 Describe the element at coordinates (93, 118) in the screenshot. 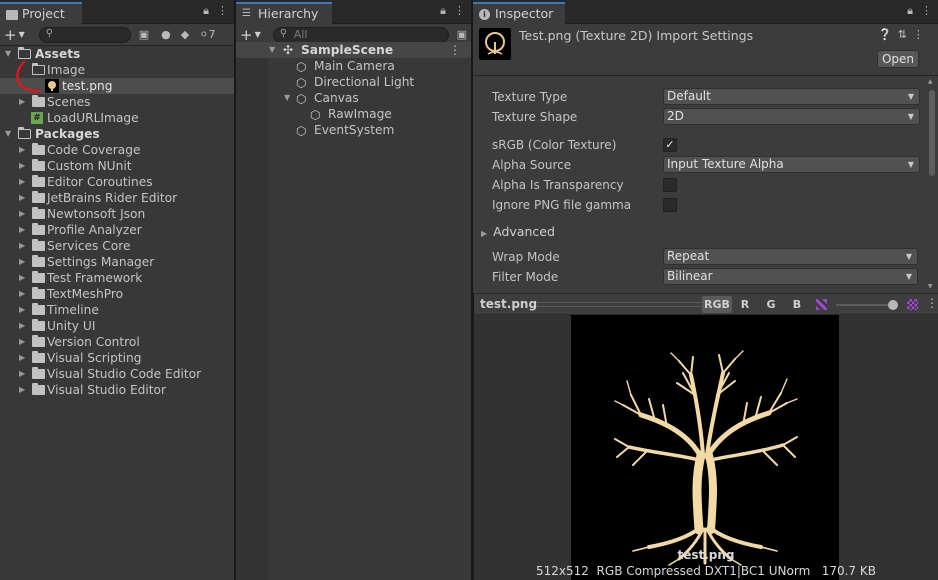

I see `tree-item-label: LoadURLImage` at that location.